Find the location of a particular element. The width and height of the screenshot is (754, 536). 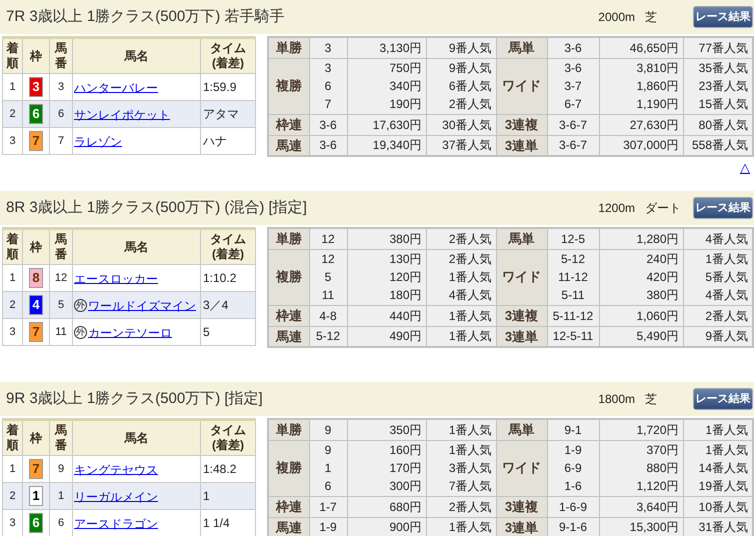

payout-amount: 680円 is located at coordinates (386, 506).